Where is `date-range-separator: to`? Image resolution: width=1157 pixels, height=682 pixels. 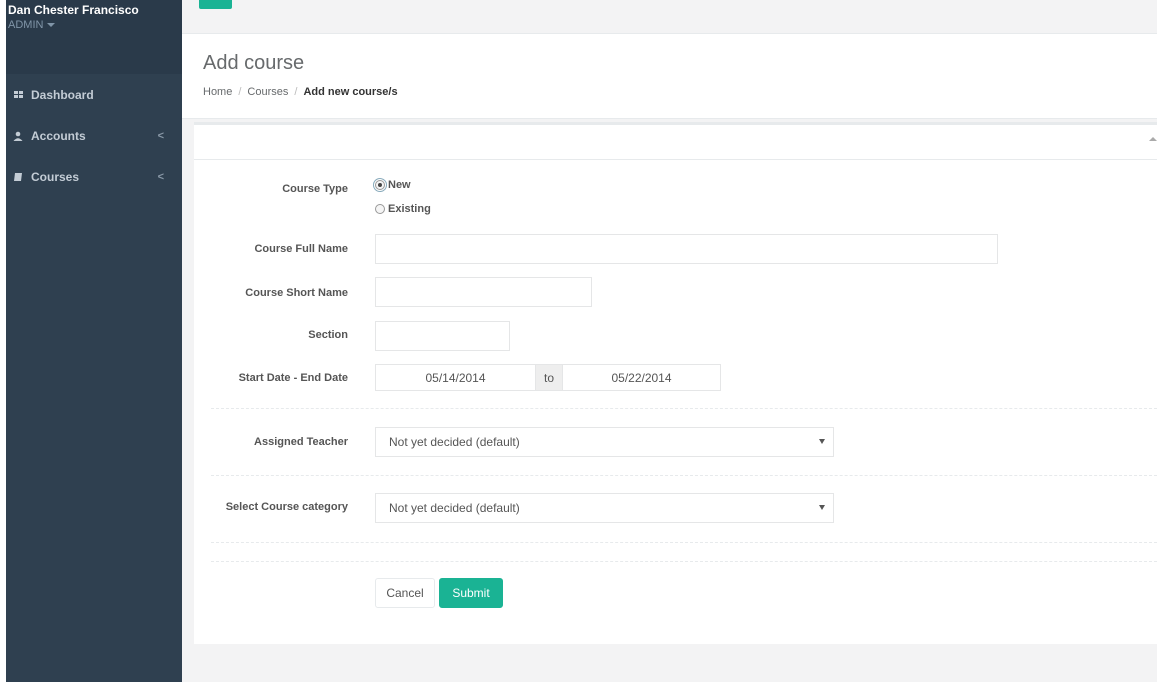
date-range-separator: to is located at coordinates (549, 377).